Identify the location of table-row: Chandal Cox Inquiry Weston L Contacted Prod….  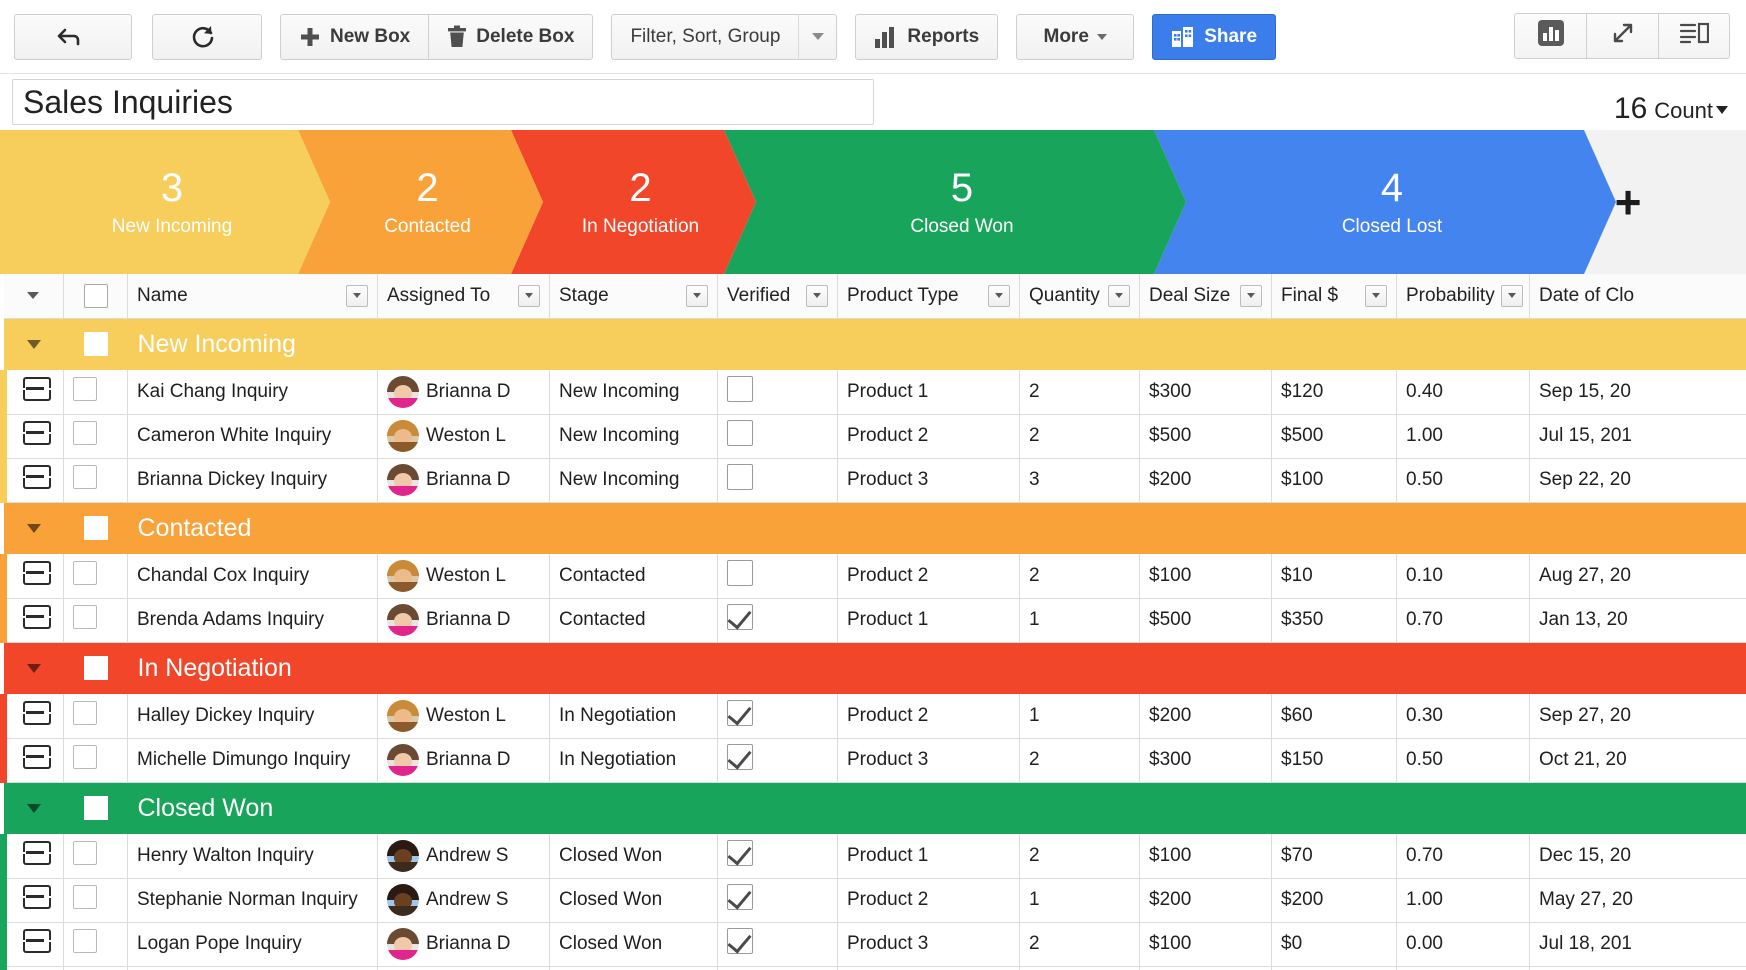
(873, 576).